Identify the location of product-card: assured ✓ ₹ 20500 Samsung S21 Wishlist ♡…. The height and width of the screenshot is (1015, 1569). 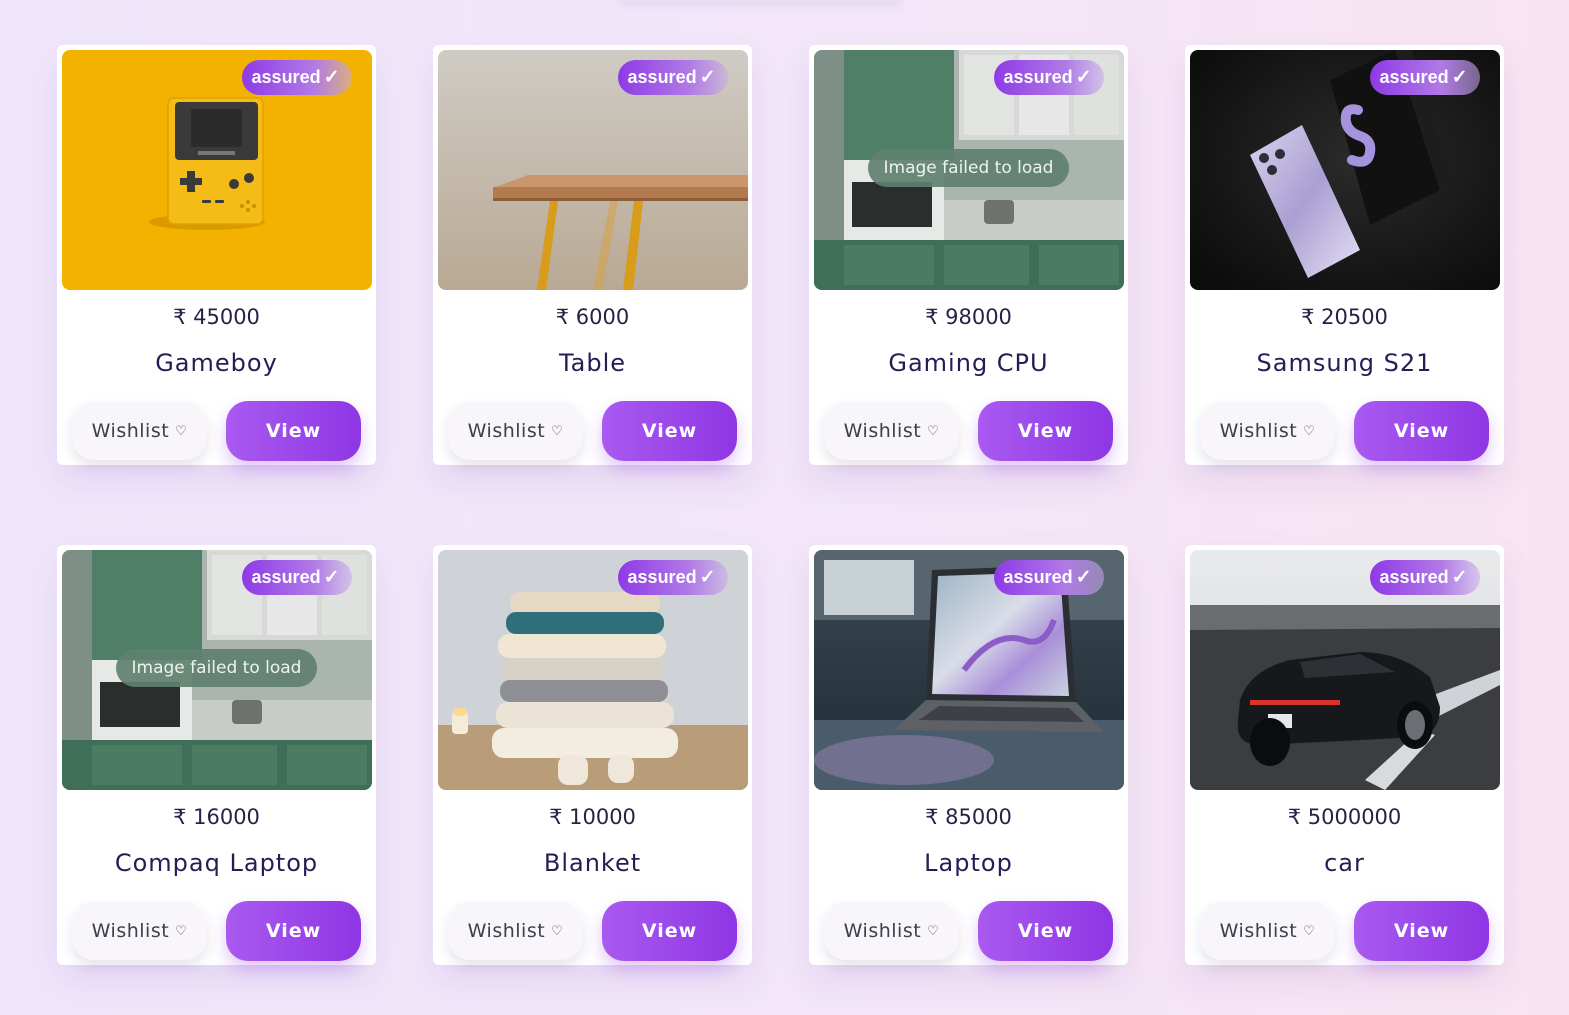
(1344, 255).